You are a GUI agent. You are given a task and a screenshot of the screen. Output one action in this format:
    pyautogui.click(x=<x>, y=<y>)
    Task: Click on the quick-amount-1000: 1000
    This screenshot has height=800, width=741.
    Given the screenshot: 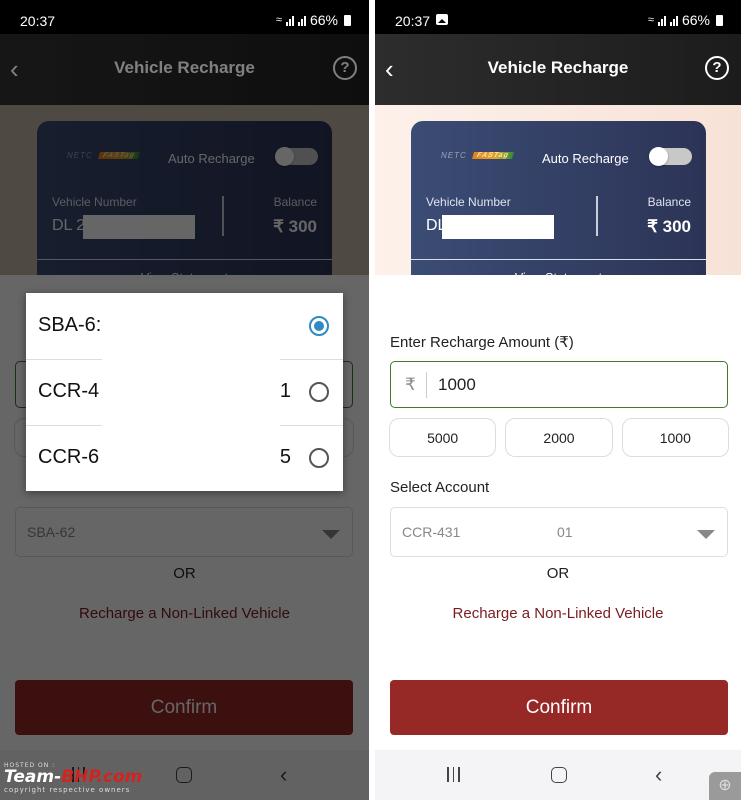 What is the action you would take?
    pyautogui.click(x=675, y=437)
    